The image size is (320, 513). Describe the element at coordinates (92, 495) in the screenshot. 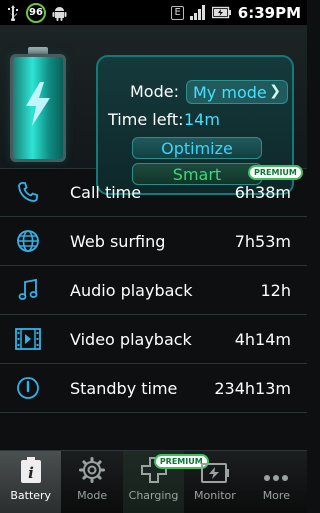

I see `tab-label: Mode` at that location.